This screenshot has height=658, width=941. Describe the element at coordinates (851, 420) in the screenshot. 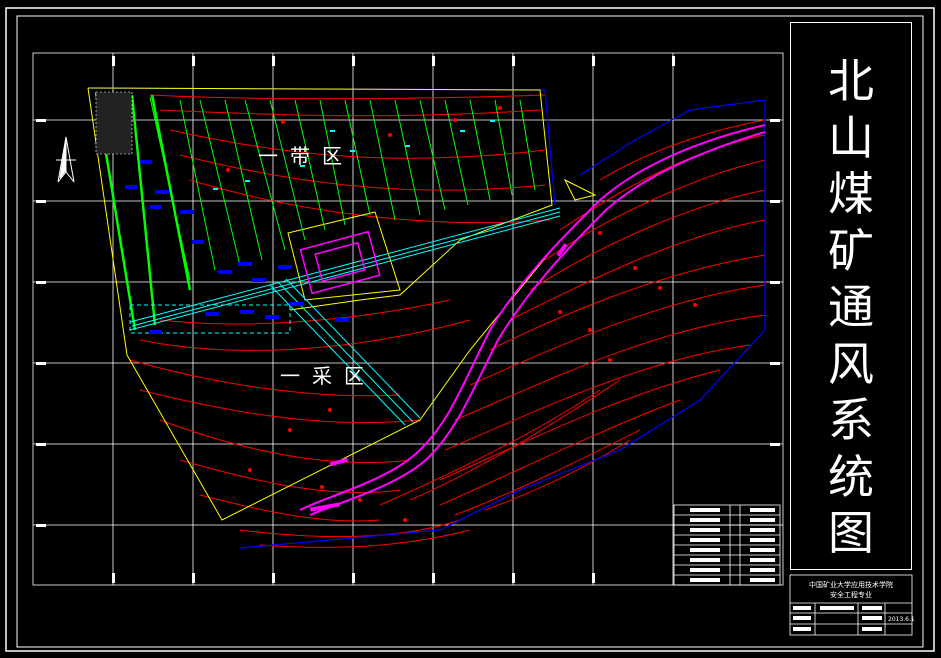

I see `title-char: 系` at that location.